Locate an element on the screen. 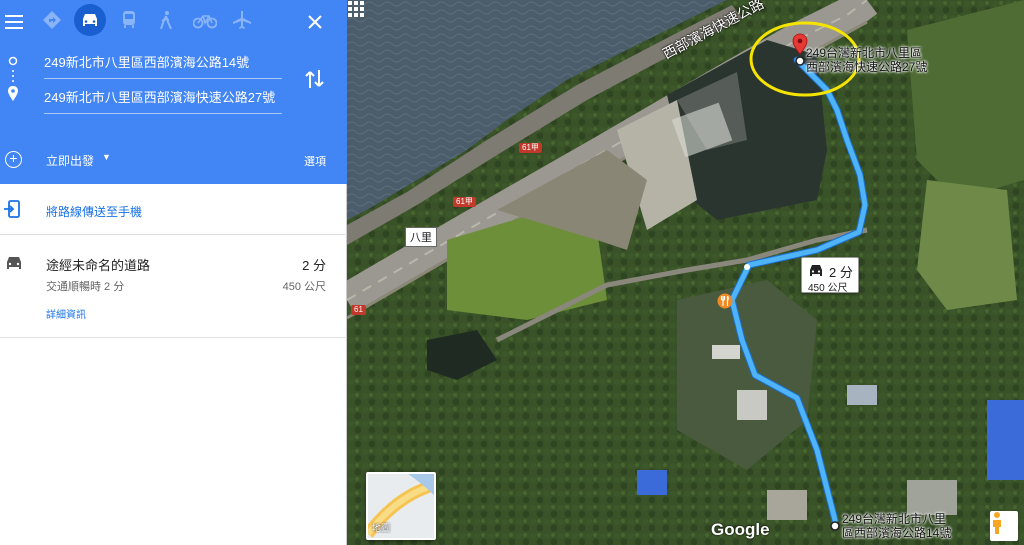  origin-marker-icon is located at coordinates (835, 526).